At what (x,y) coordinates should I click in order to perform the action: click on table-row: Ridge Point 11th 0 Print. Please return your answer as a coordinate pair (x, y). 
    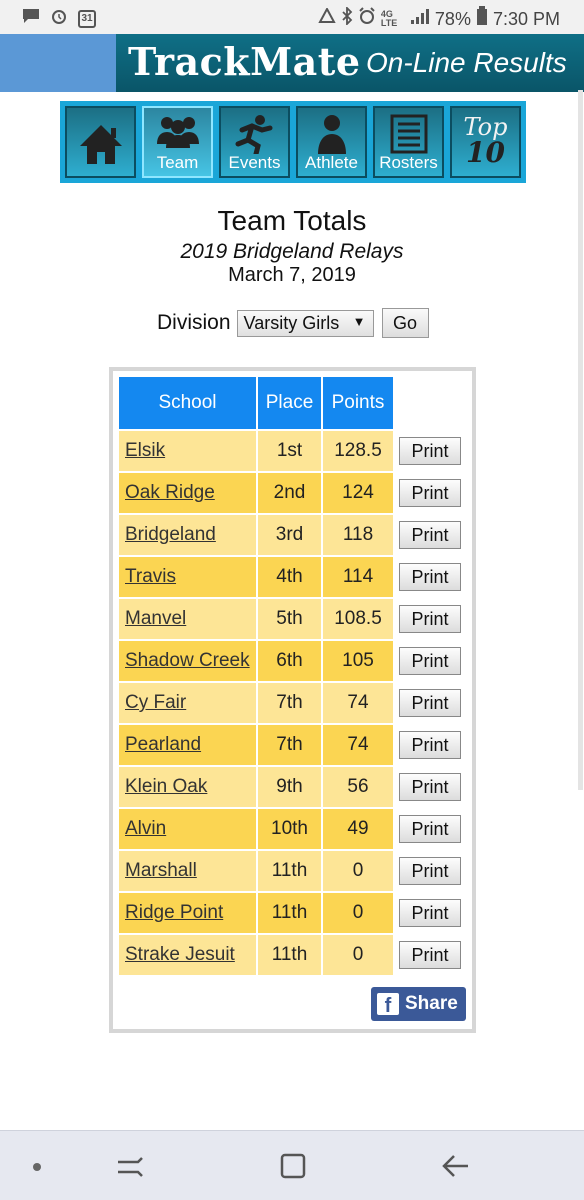
    Looking at the image, I should click on (292, 913).